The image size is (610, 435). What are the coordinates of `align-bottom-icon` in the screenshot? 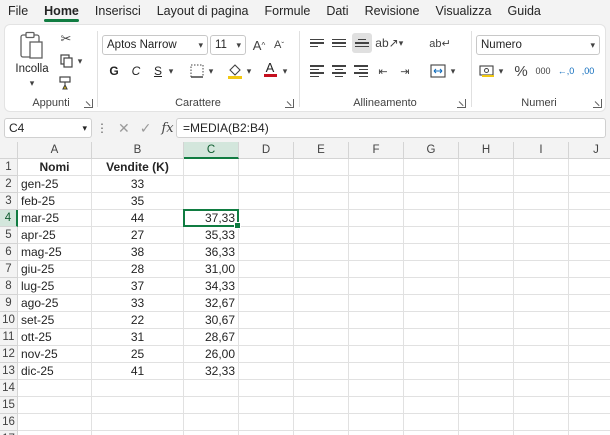 It's located at (362, 43).